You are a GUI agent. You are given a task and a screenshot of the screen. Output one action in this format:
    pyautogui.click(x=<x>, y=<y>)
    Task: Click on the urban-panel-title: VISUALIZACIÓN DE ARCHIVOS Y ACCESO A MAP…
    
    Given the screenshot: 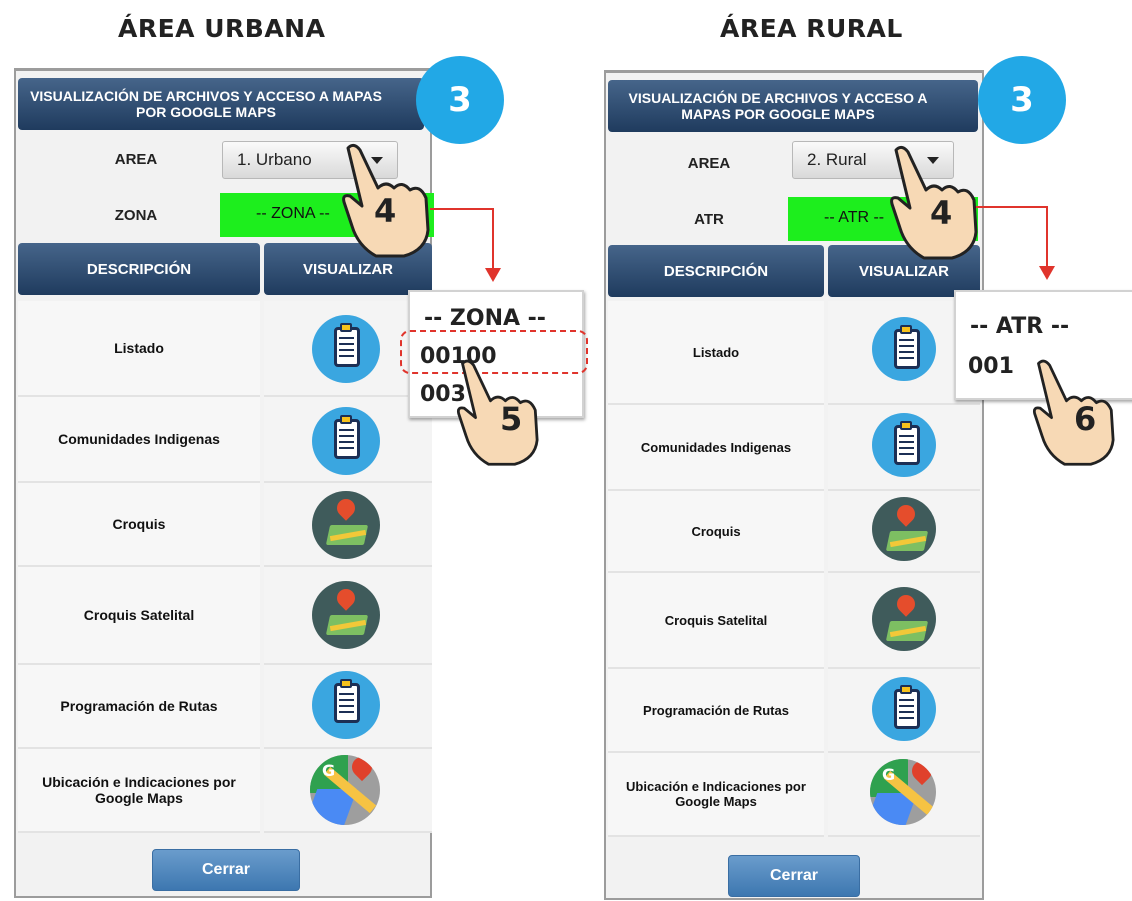 What is the action you would take?
    pyautogui.click(x=221, y=104)
    